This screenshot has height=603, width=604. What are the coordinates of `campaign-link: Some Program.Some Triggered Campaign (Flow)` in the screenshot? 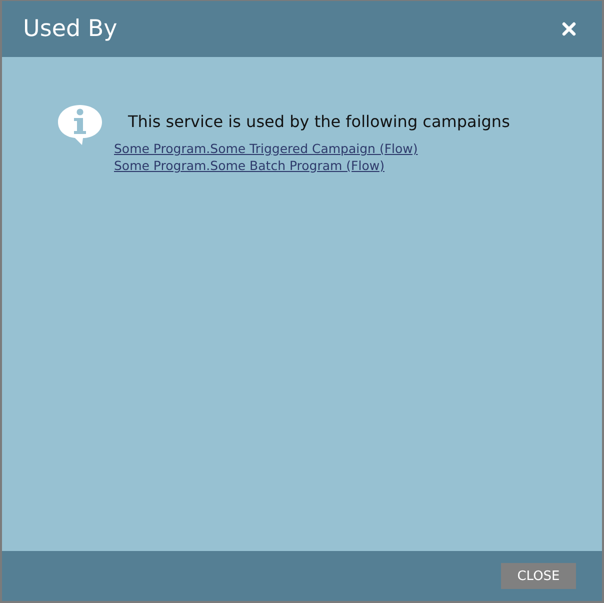 It's located at (266, 148).